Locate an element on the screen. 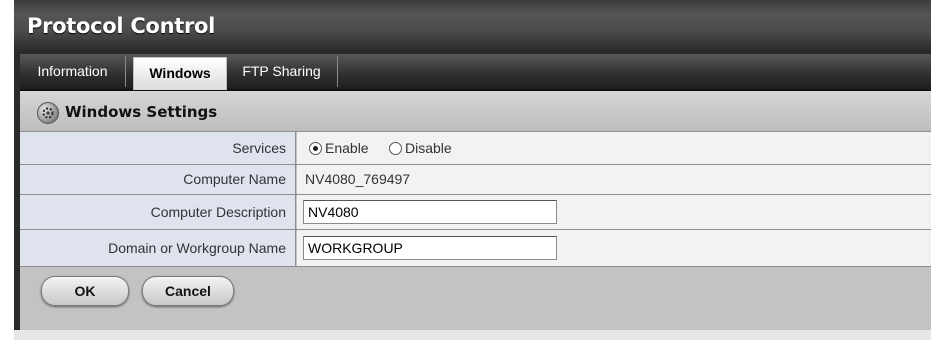  disable-label: Disable is located at coordinates (428, 148).